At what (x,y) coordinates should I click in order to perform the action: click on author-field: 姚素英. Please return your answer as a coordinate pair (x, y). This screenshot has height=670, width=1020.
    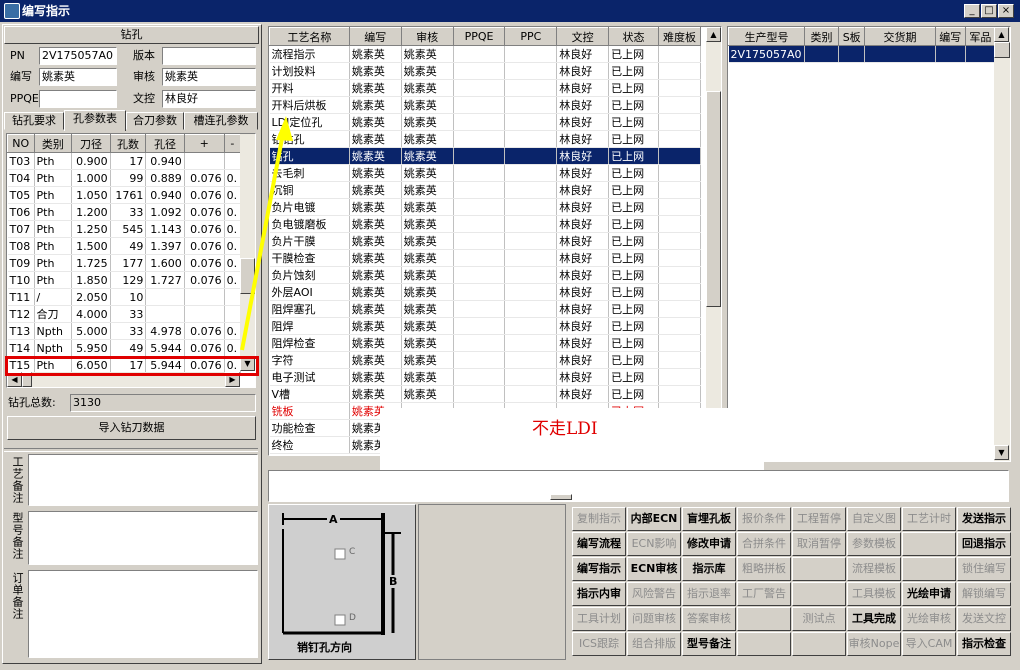
    Looking at the image, I should click on (78, 77).